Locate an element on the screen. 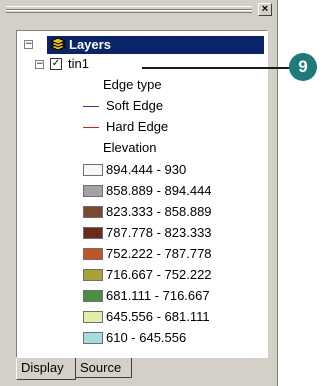  close-button: × is located at coordinates (265, 9).